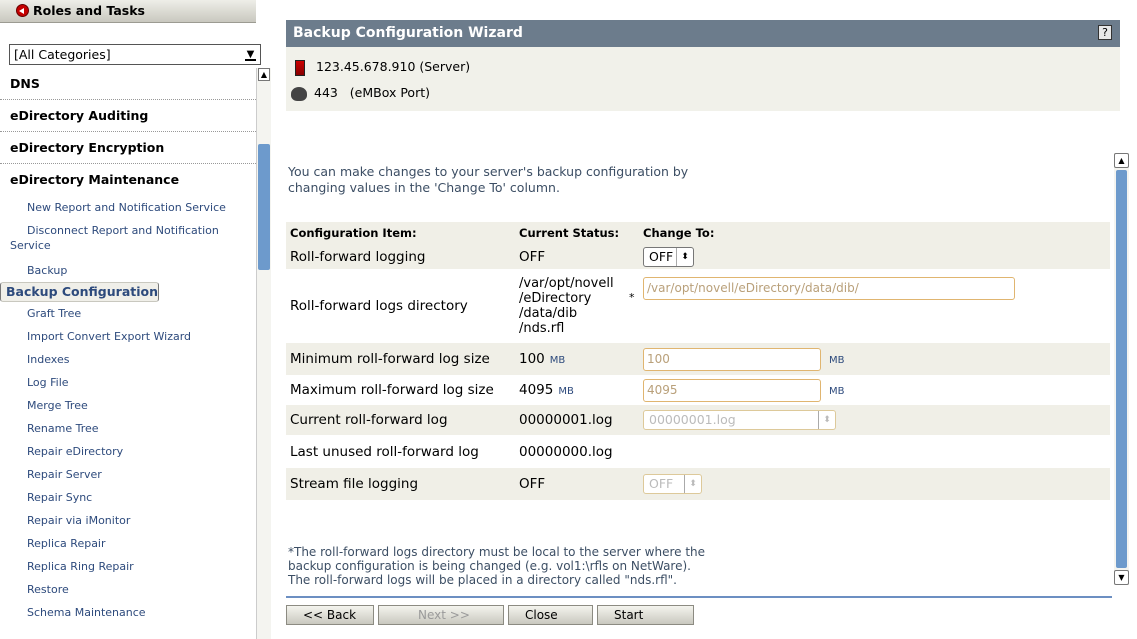  I want to click on content-scroll-thumb, so click(1121, 369).